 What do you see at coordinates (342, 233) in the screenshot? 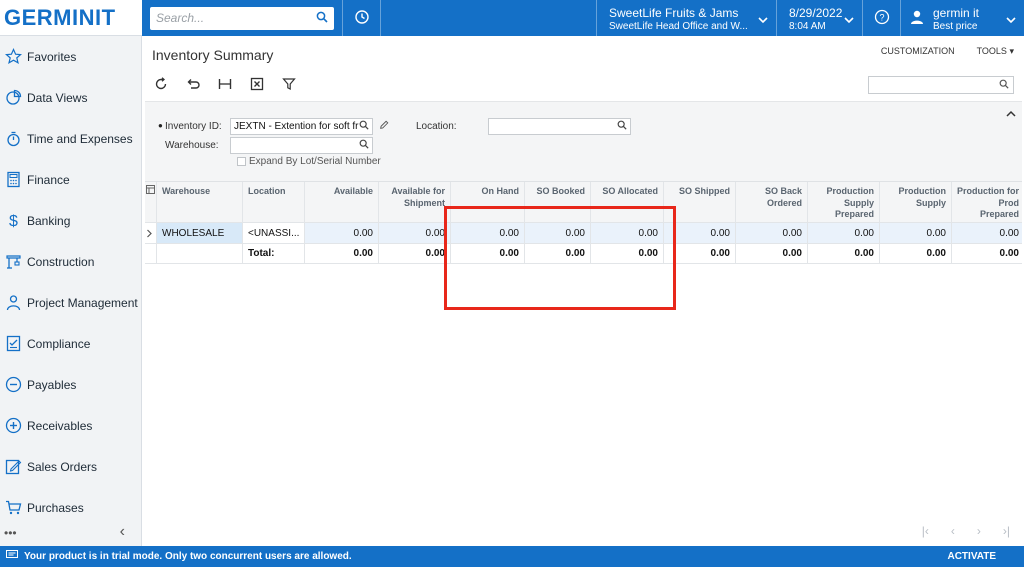
I see `cell-available: 0.00` at bounding box center [342, 233].